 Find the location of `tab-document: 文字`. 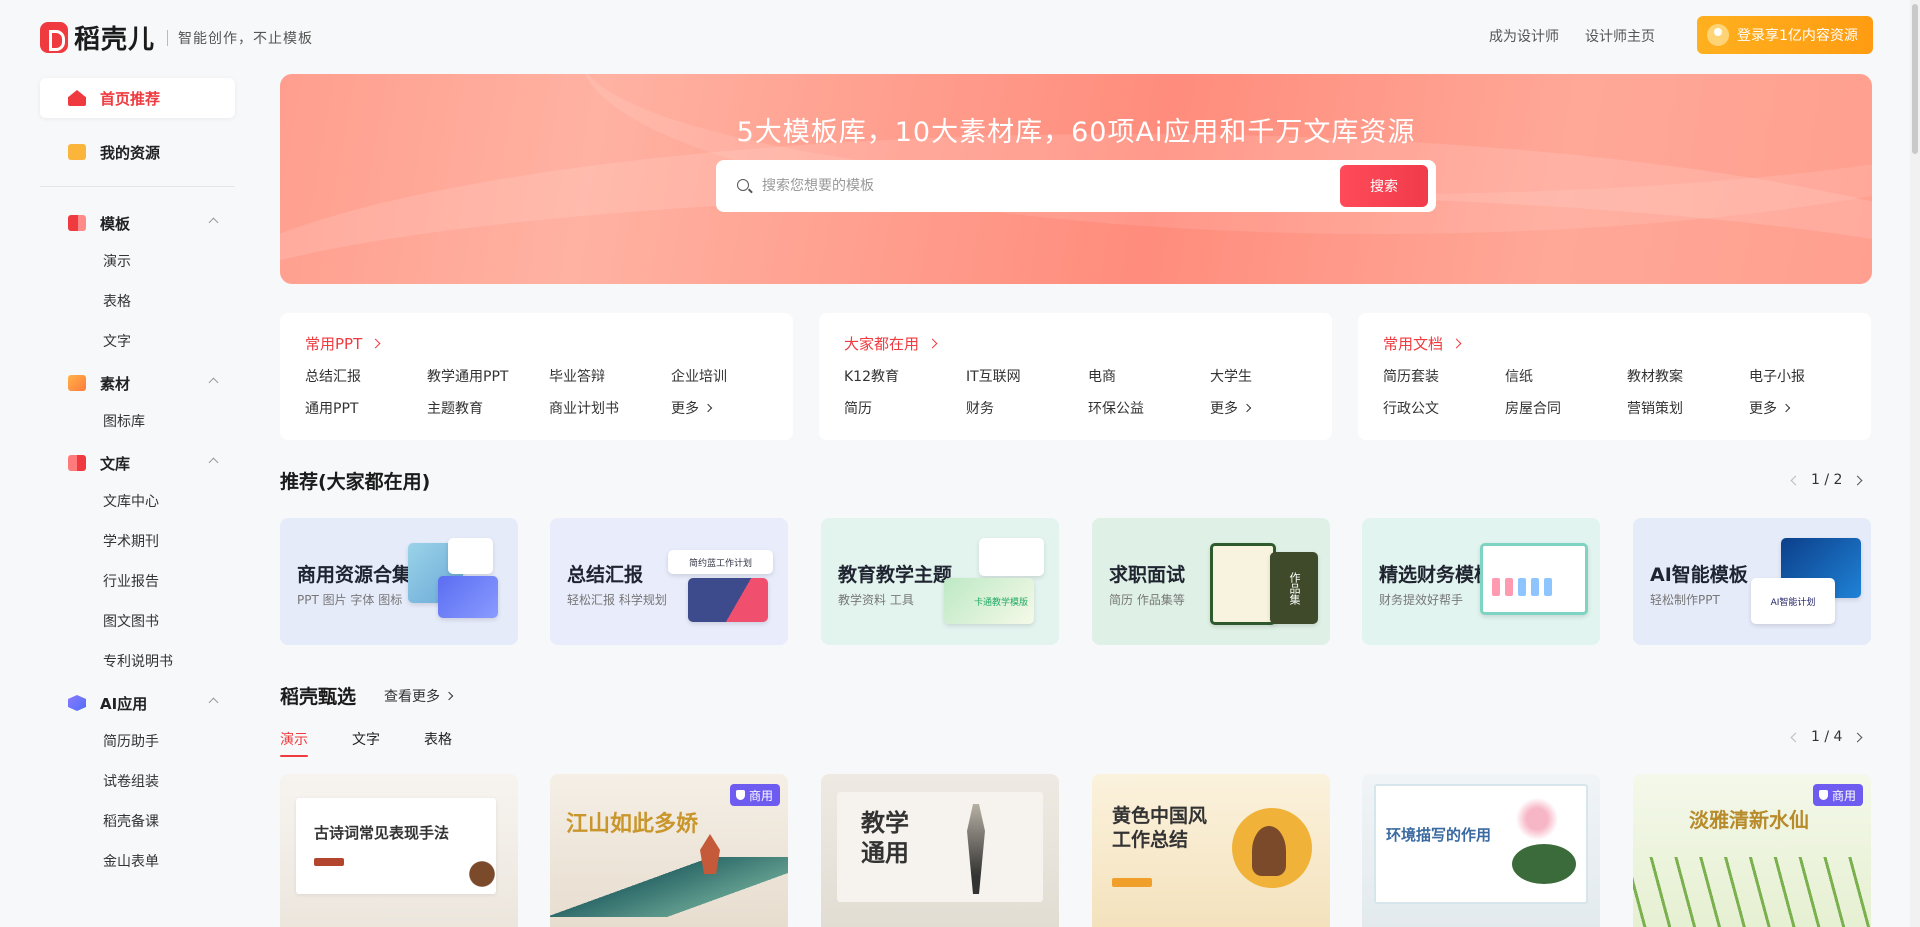

tab-document: 文字 is located at coordinates (366, 742).